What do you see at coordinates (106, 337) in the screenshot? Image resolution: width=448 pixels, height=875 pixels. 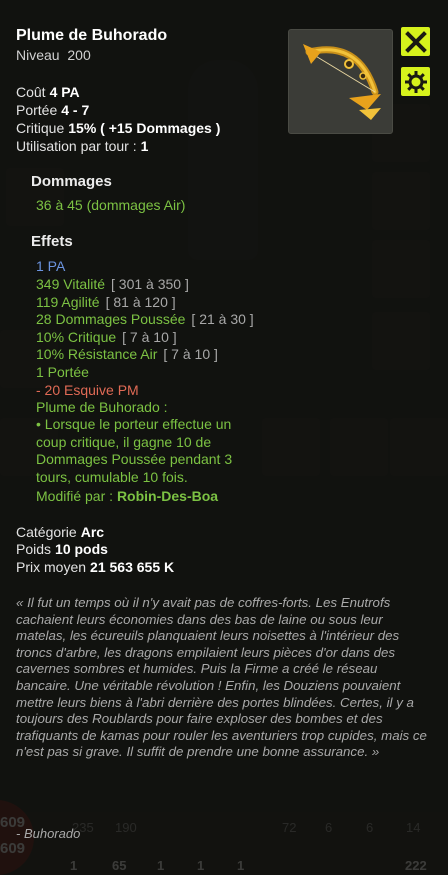 I see `effect-line: 10% Critique[ 7 à 10 ]` at bounding box center [106, 337].